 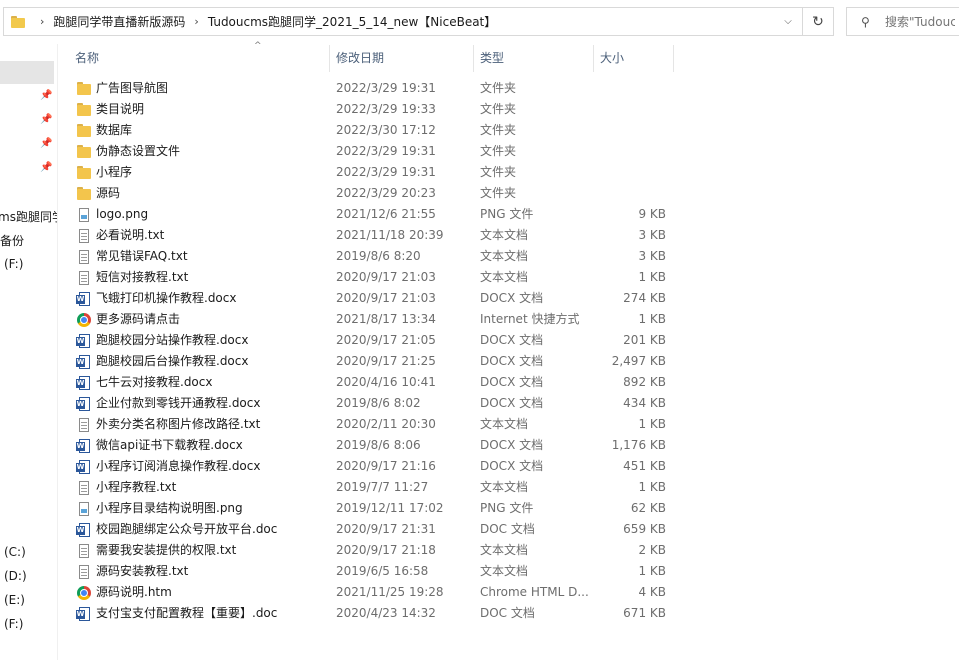 What do you see at coordinates (15, 552) in the screenshot?
I see `nav-item-drive-c: (C:)` at bounding box center [15, 552].